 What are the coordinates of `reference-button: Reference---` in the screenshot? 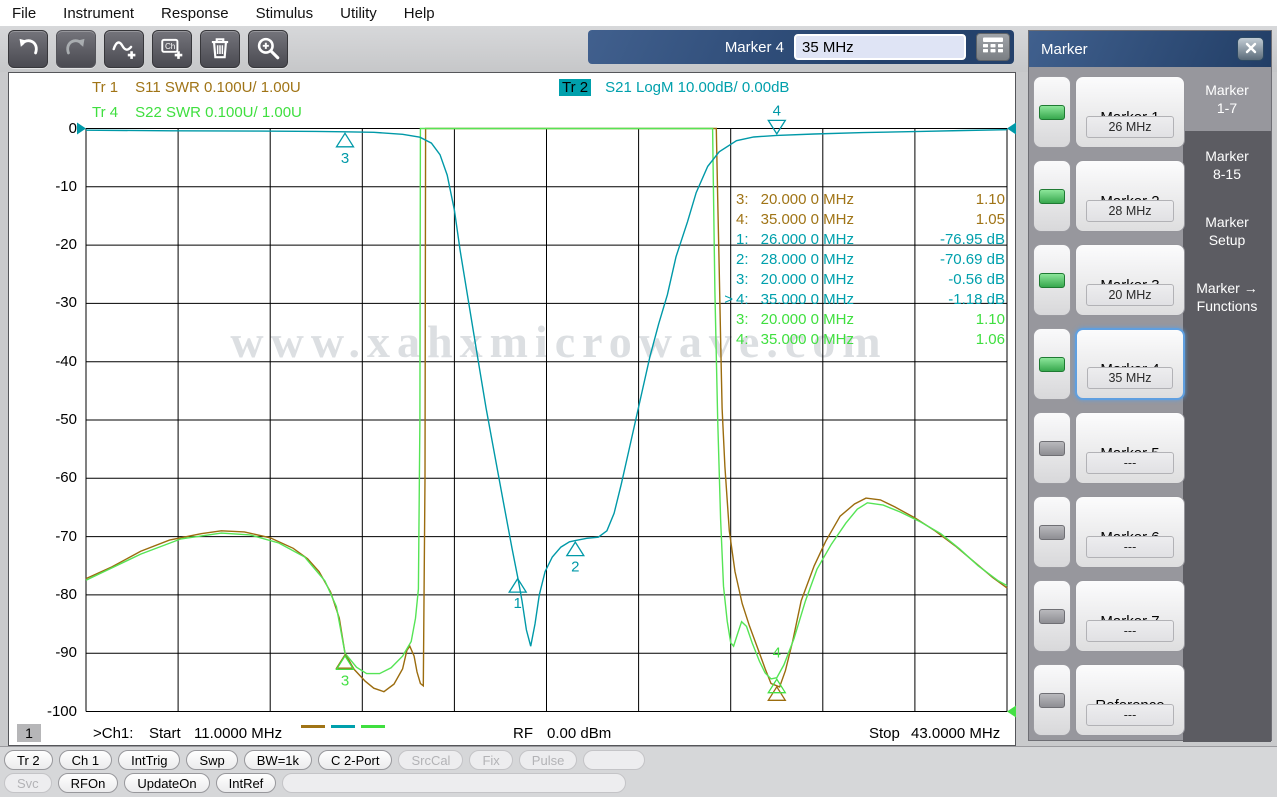 It's located at (1130, 700).